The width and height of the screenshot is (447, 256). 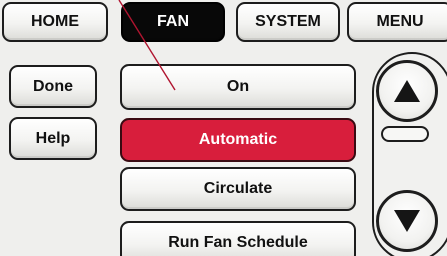 What do you see at coordinates (173, 22) in the screenshot?
I see `tab-fan: FAN` at bounding box center [173, 22].